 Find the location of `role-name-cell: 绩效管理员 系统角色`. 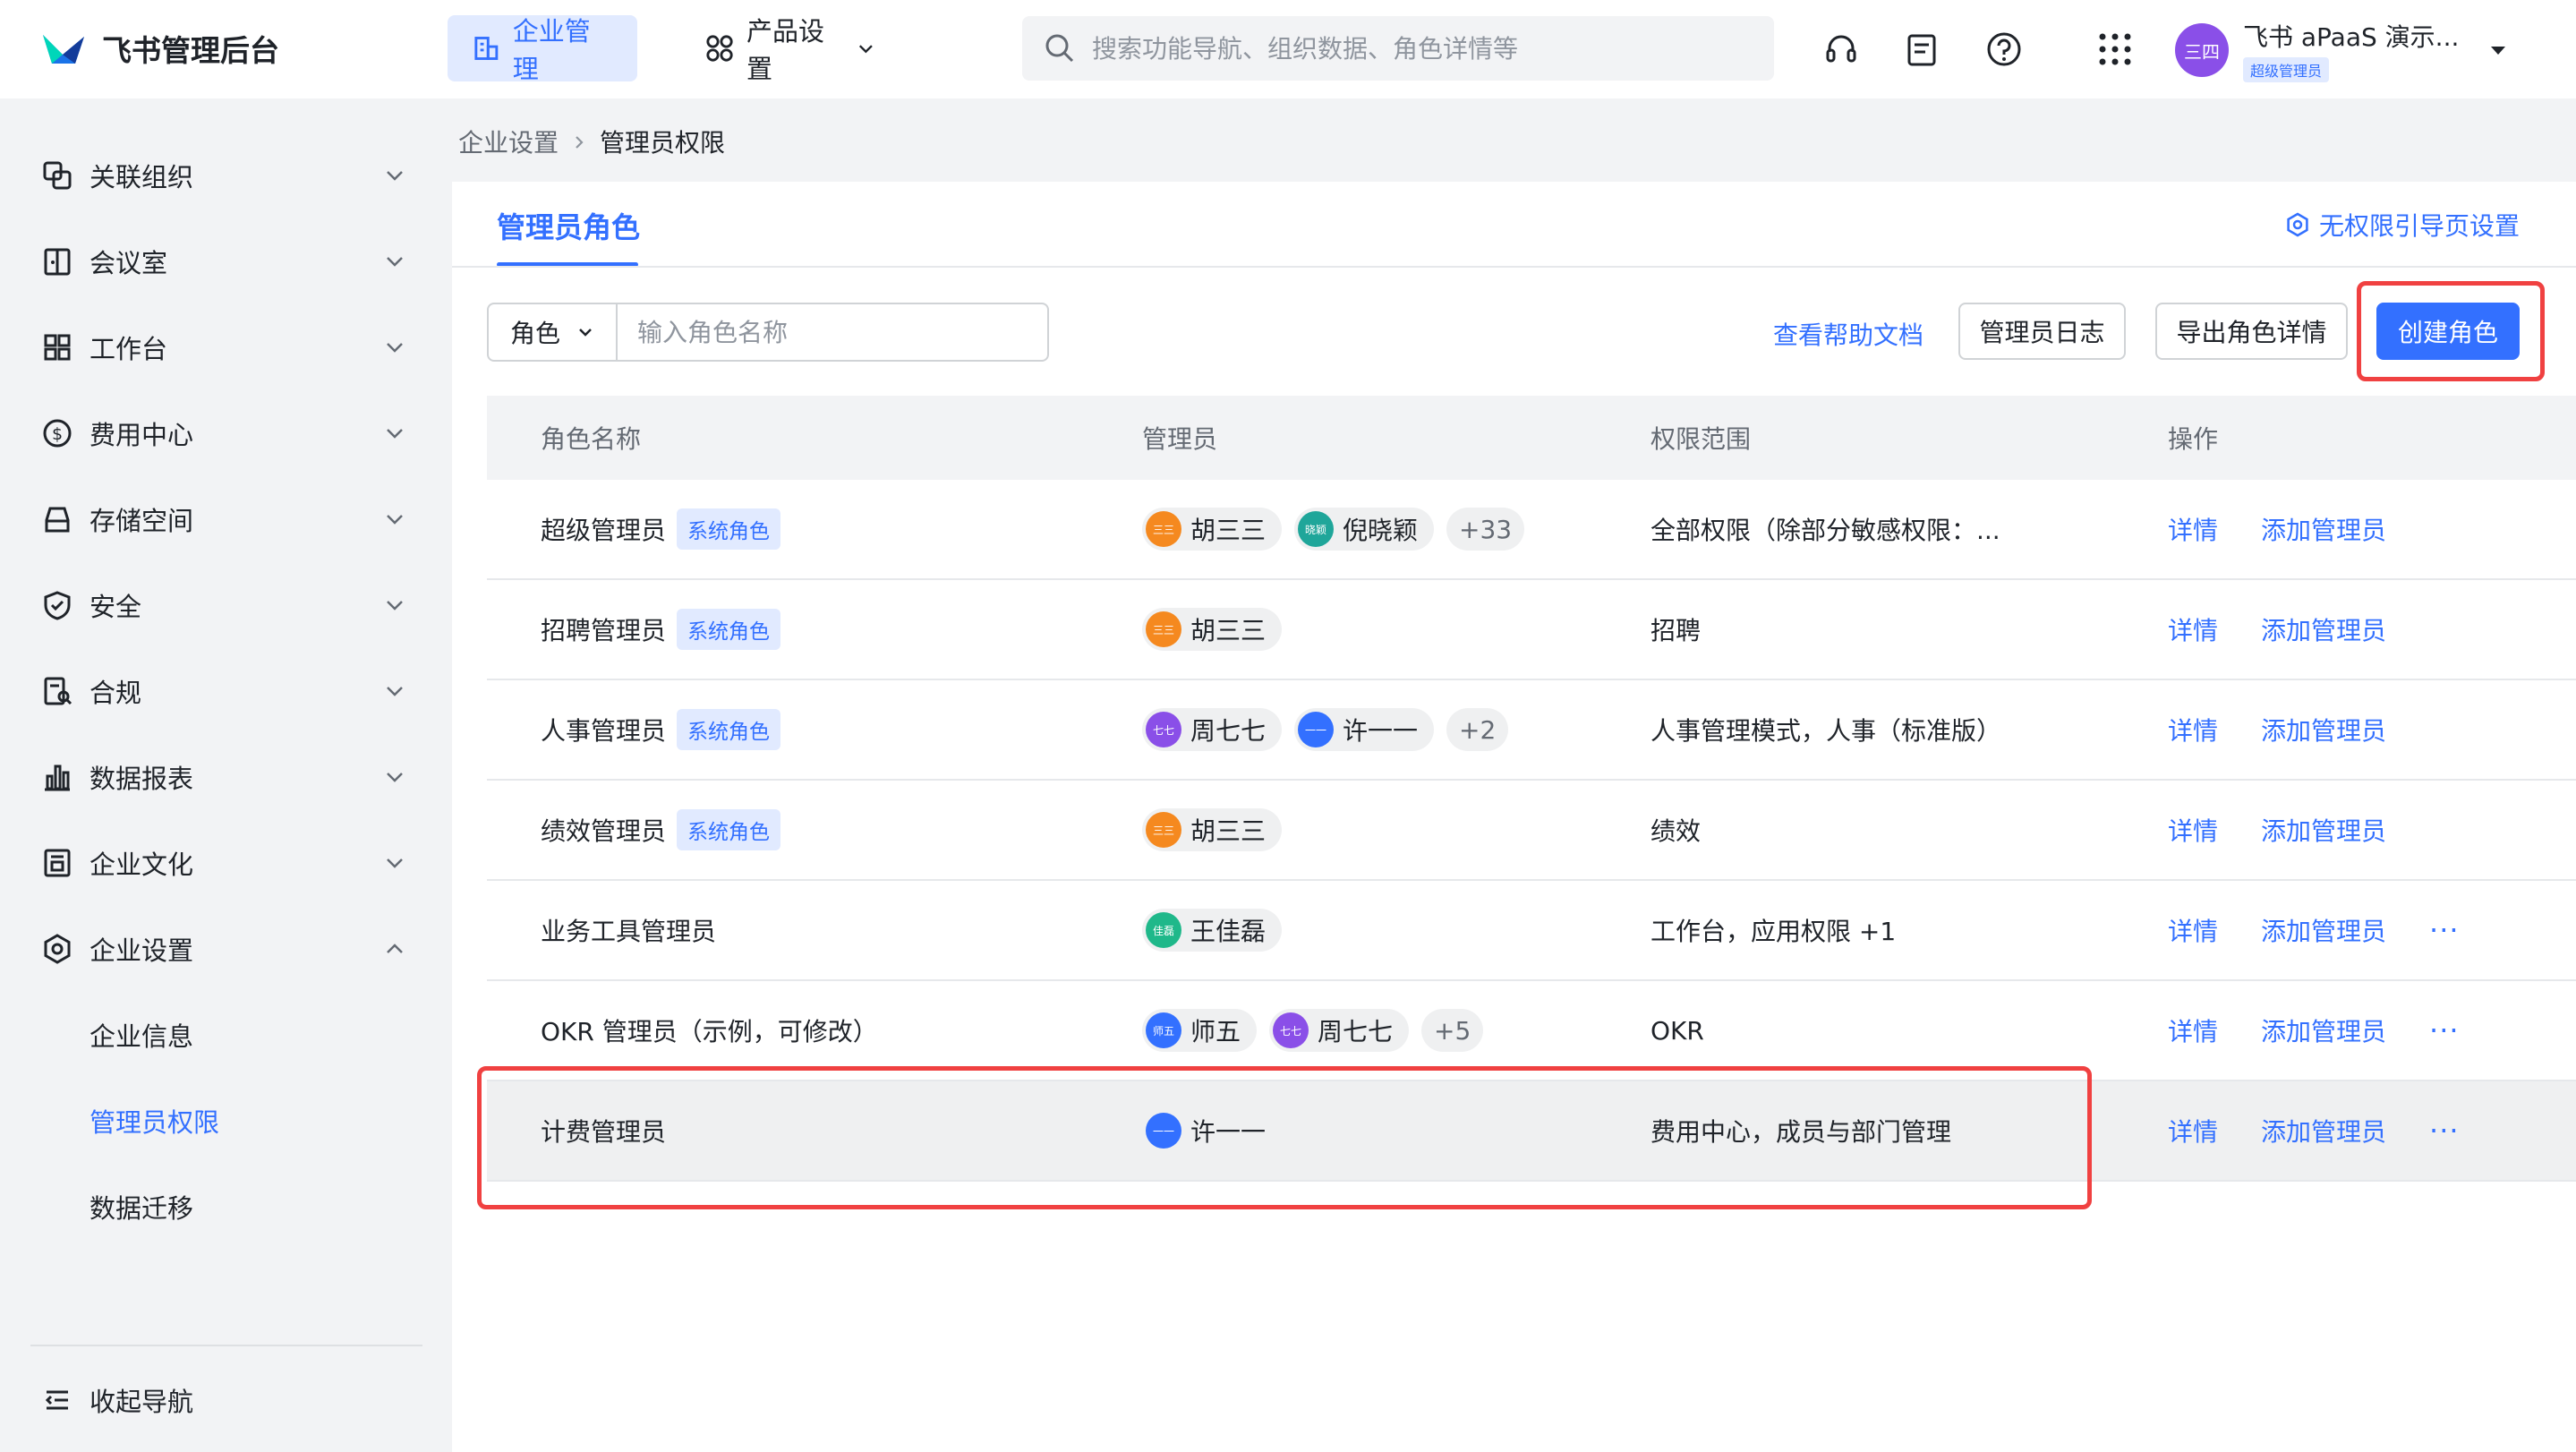

role-name-cell: 绩效管理员 系统角色 is located at coordinates (661, 830).